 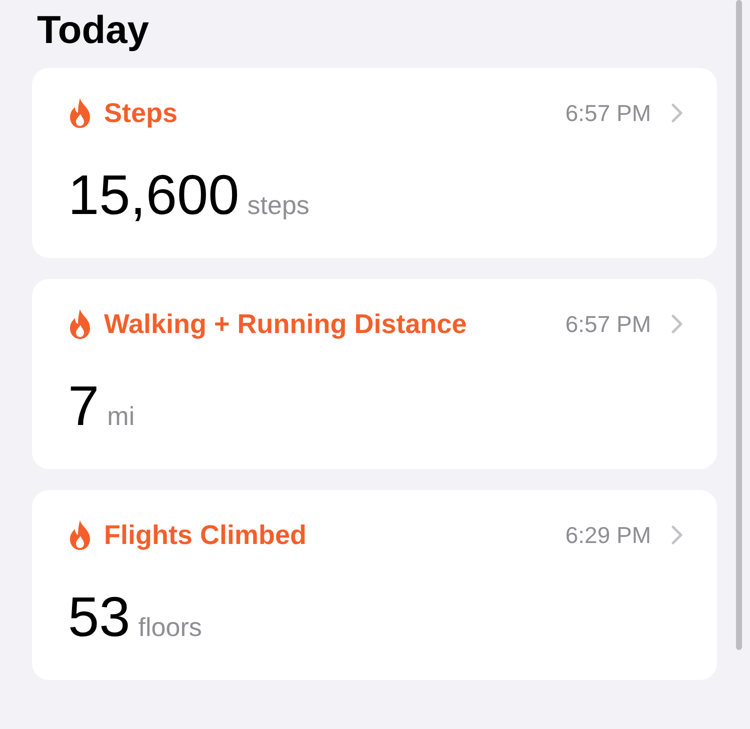 I want to click on metric-value: 15,600, so click(x=154, y=195).